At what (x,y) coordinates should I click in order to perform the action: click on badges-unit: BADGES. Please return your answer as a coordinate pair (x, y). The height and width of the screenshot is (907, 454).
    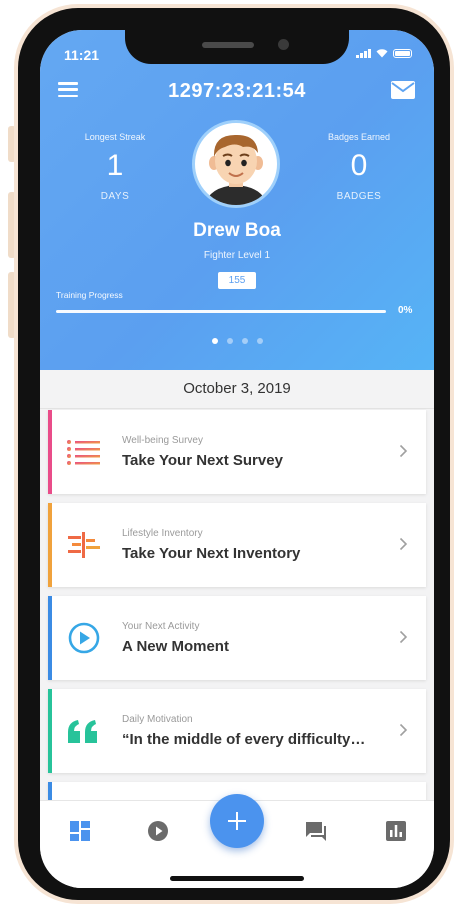
    Looking at the image, I should click on (359, 196).